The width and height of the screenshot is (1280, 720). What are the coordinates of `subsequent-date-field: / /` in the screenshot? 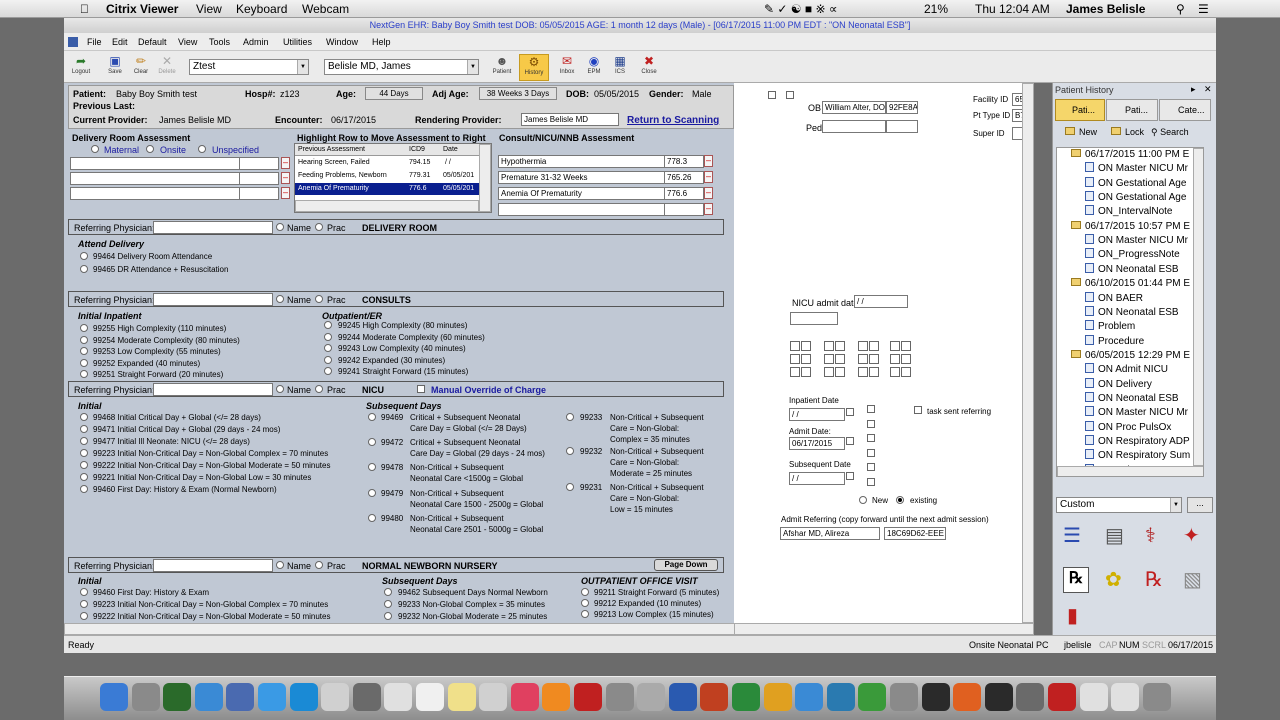 It's located at (817, 478).